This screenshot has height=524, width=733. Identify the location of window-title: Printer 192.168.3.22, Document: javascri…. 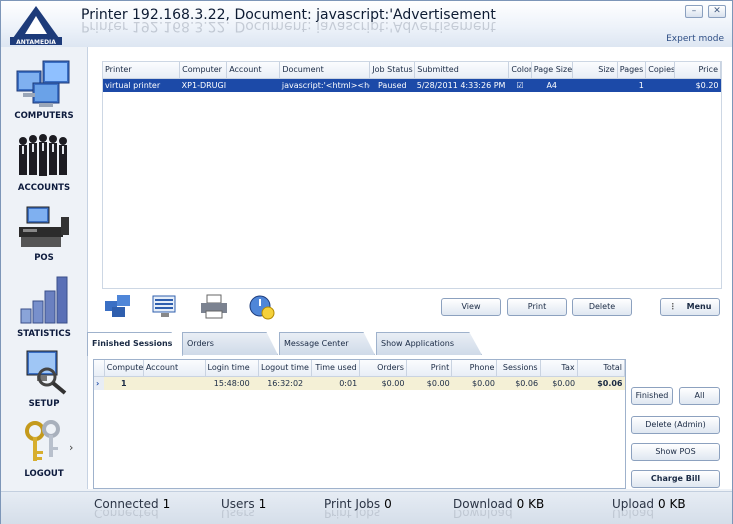
(288, 15).